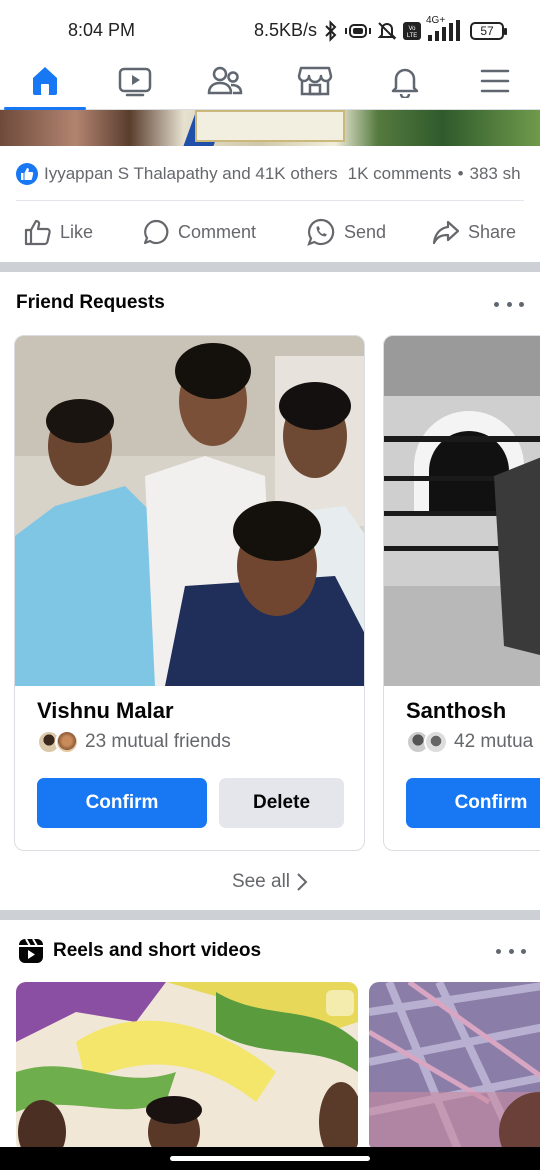  I want to click on comment-label: Comment, so click(217, 231).